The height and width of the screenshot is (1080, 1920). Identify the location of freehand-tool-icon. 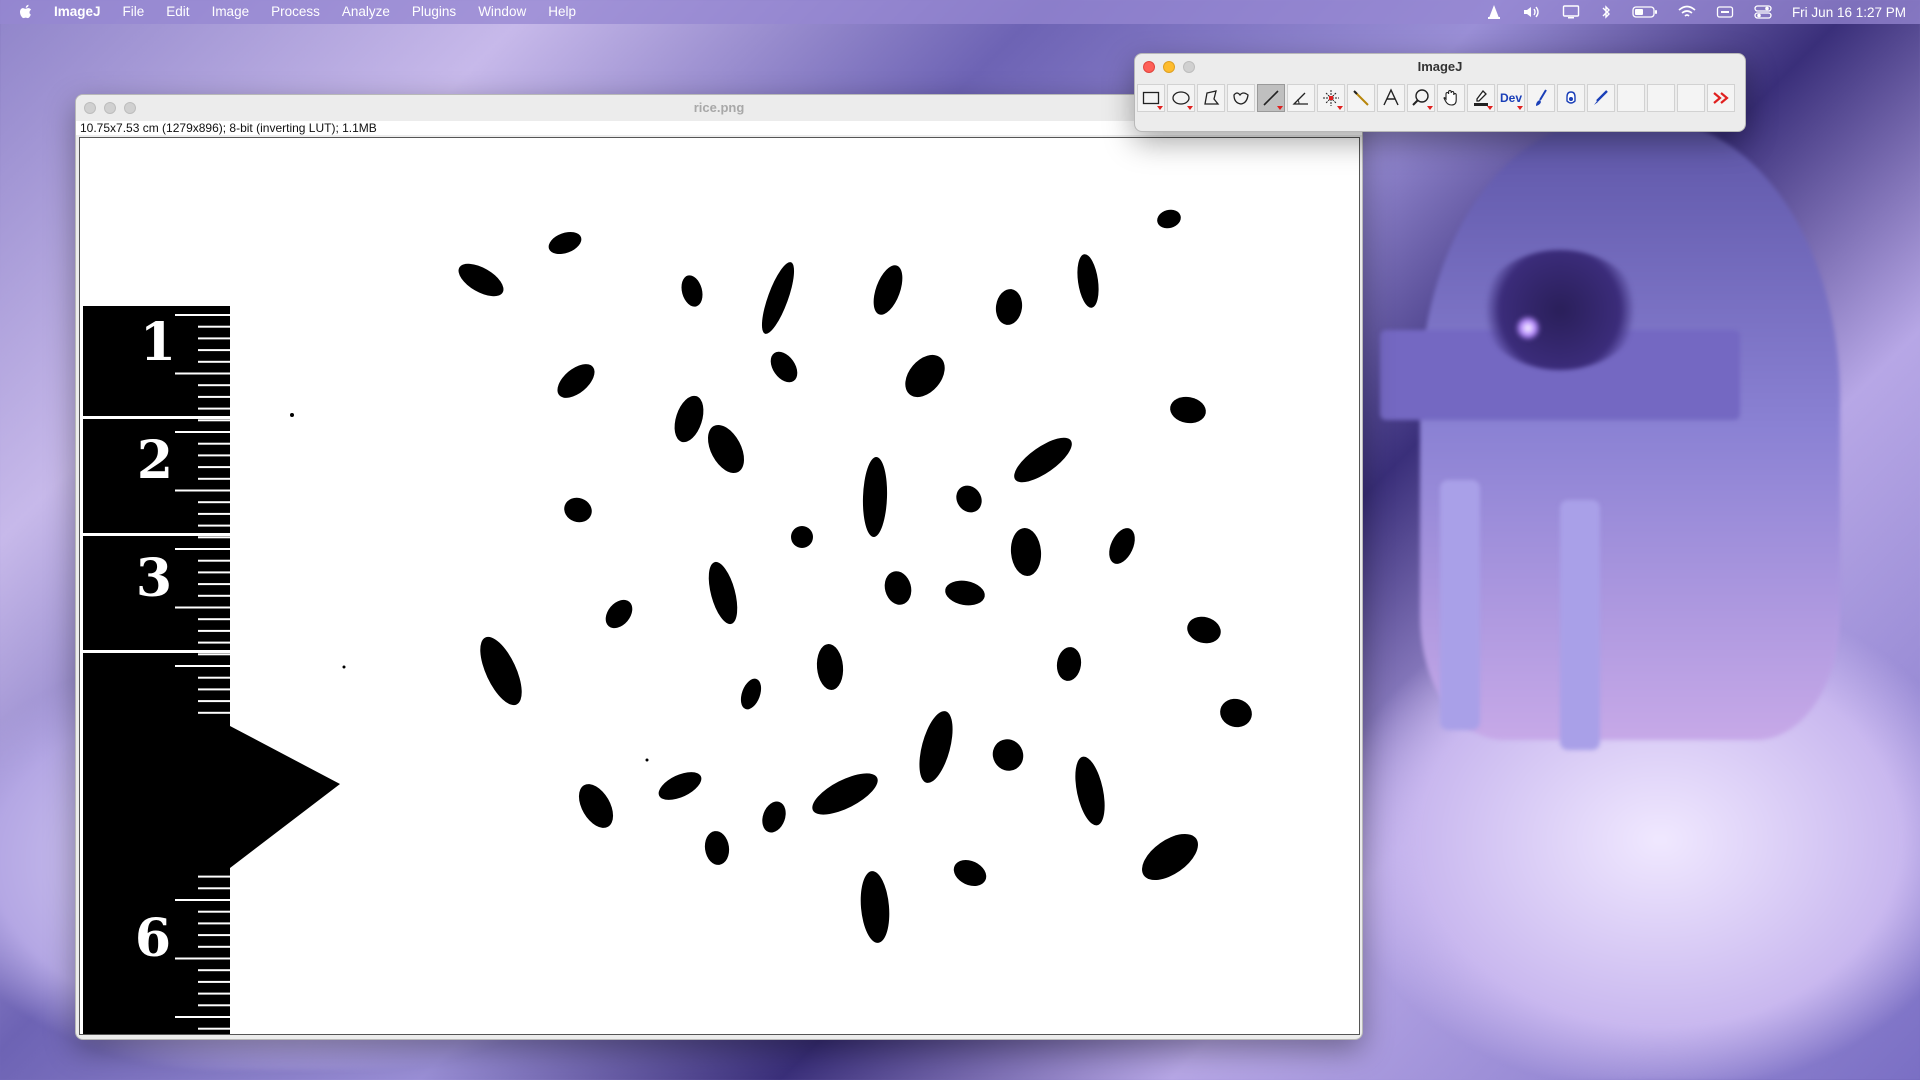
(1241, 98).